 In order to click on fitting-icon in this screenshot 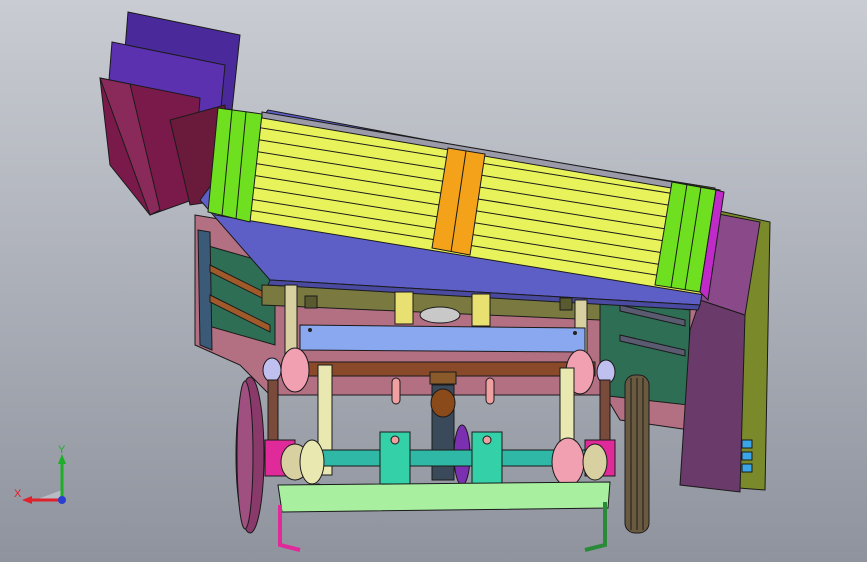, I will do `click(747, 444)`.